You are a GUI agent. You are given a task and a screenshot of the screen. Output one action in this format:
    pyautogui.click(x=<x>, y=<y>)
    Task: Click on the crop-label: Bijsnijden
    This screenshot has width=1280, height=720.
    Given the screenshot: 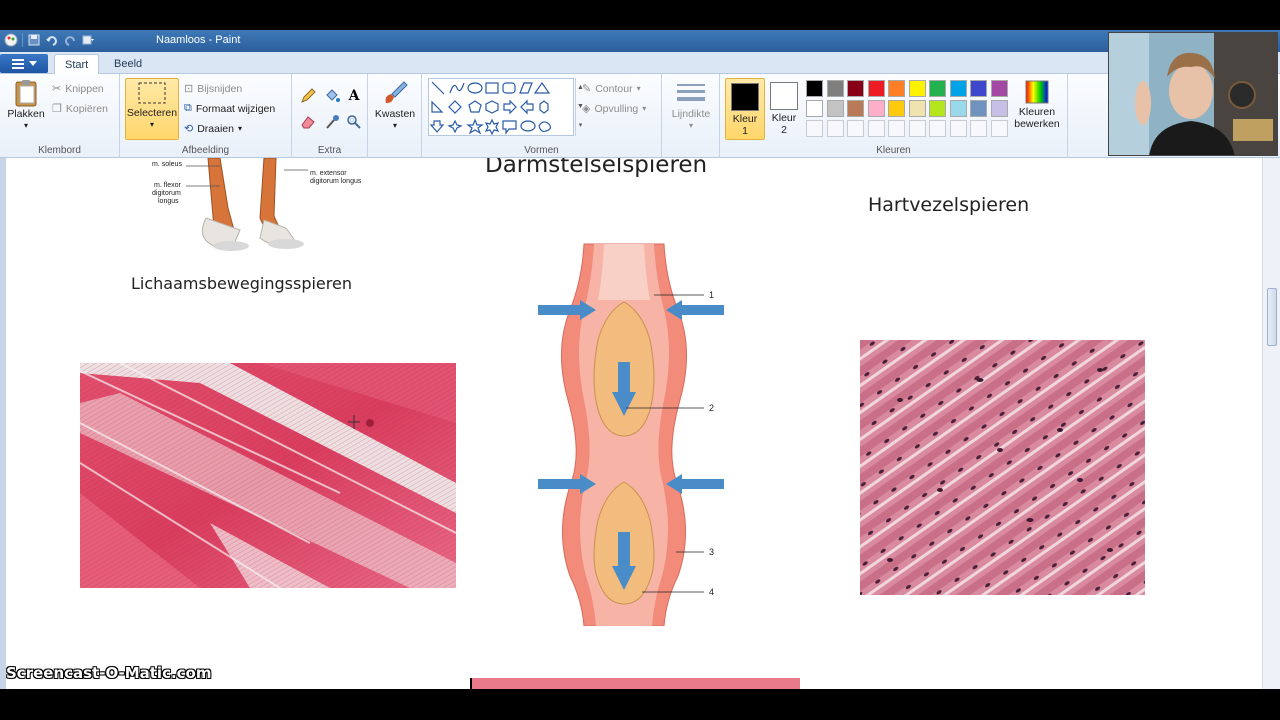 What is the action you would take?
    pyautogui.click(x=220, y=88)
    